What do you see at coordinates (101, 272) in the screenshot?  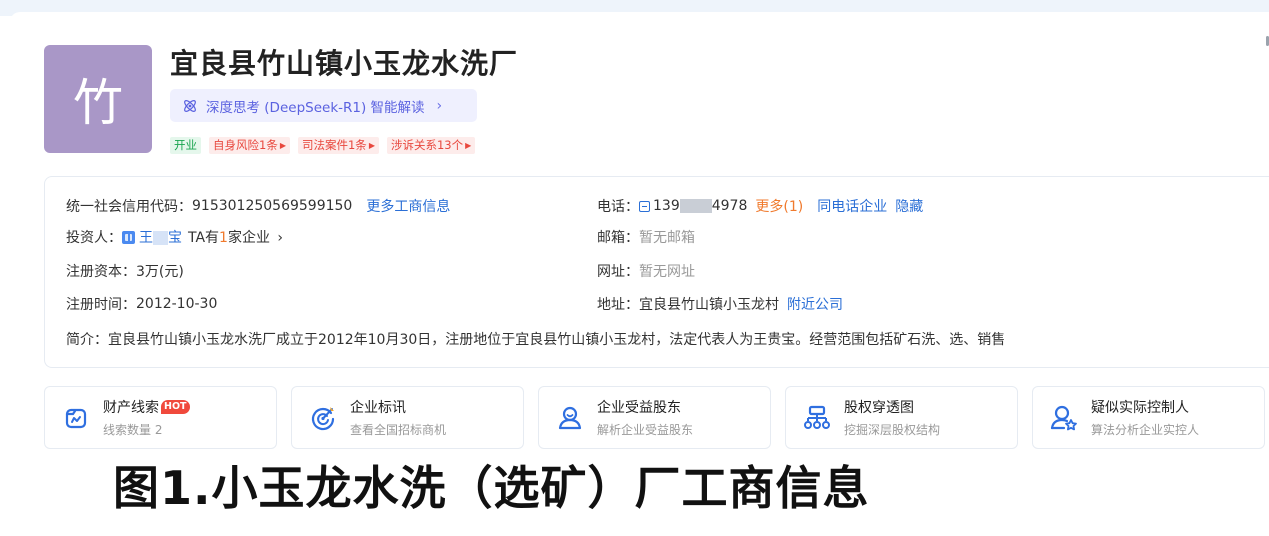 I see `capital-label: 注册资本：` at bounding box center [101, 272].